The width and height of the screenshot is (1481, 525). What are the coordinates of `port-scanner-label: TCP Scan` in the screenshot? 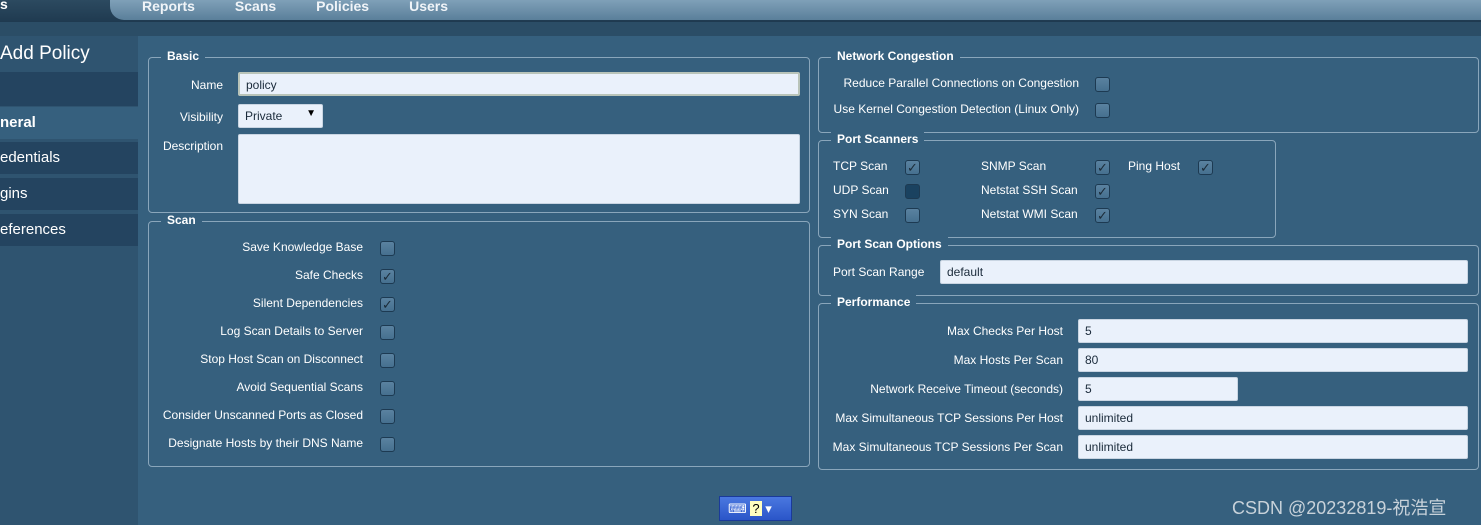 It's located at (860, 166).